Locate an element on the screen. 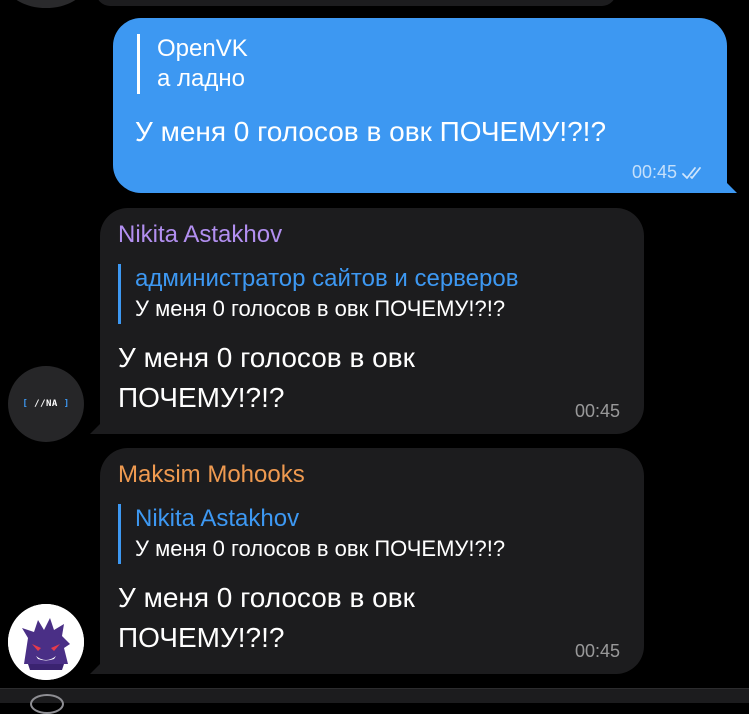 This screenshot has width=749, height=714. reply-text: а ладно is located at coordinates (201, 78).